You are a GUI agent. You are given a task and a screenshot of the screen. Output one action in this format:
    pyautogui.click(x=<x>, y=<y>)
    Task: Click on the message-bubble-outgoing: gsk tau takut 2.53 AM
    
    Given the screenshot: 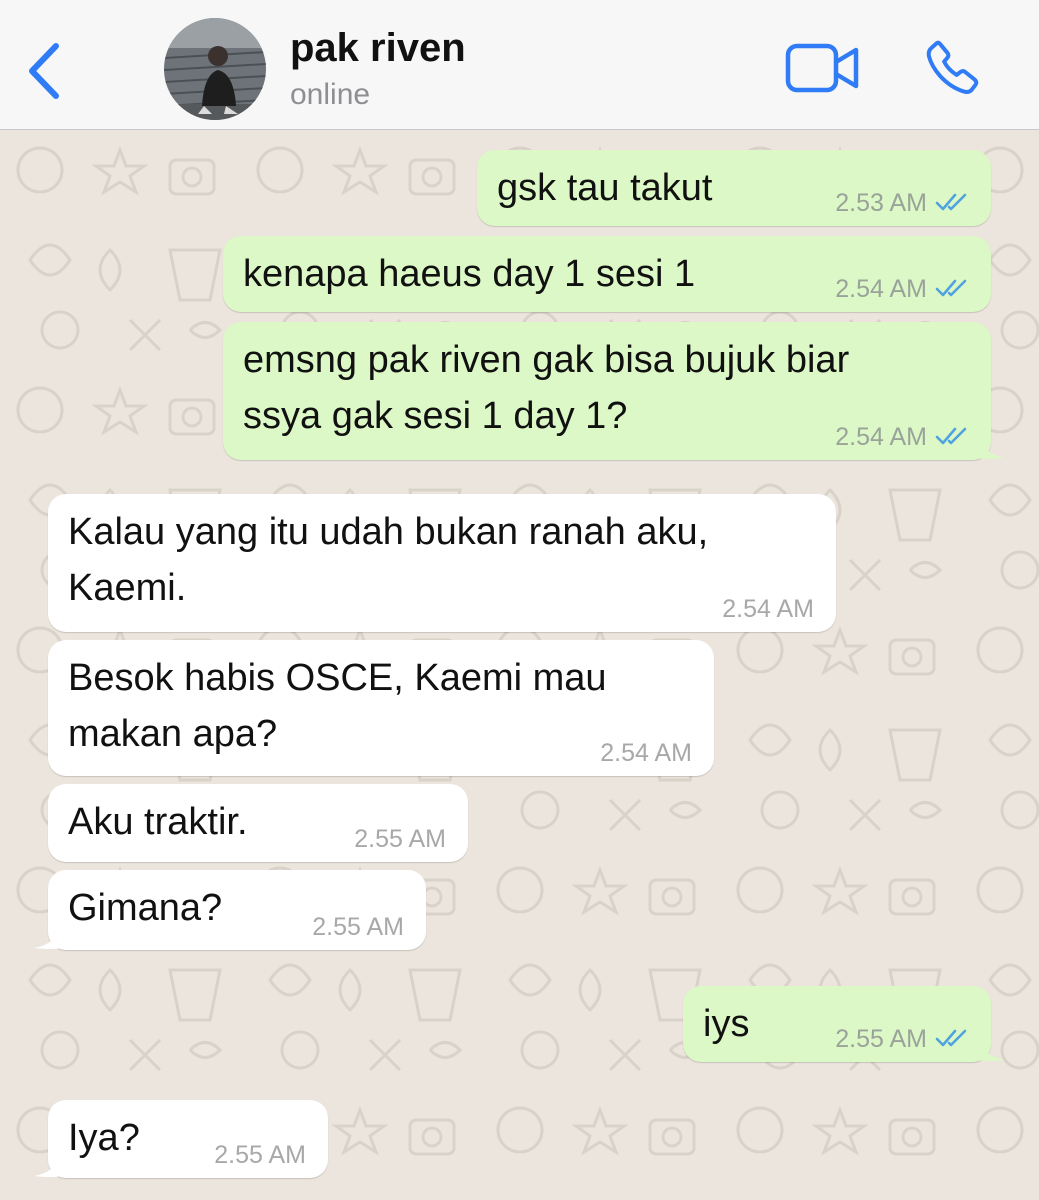 What is the action you would take?
    pyautogui.click(x=734, y=188)
    